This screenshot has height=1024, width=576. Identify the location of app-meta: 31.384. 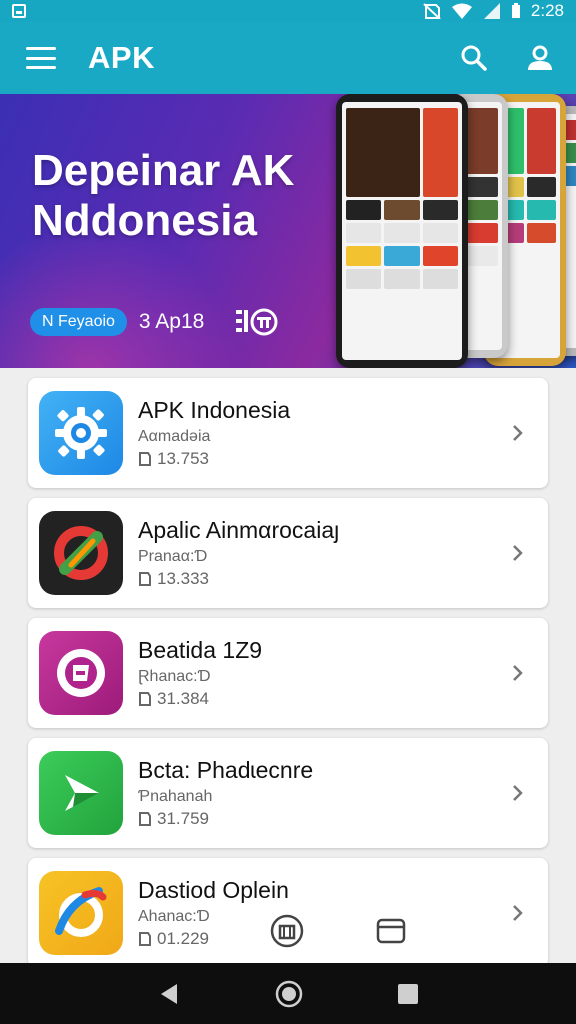
(183, 698).